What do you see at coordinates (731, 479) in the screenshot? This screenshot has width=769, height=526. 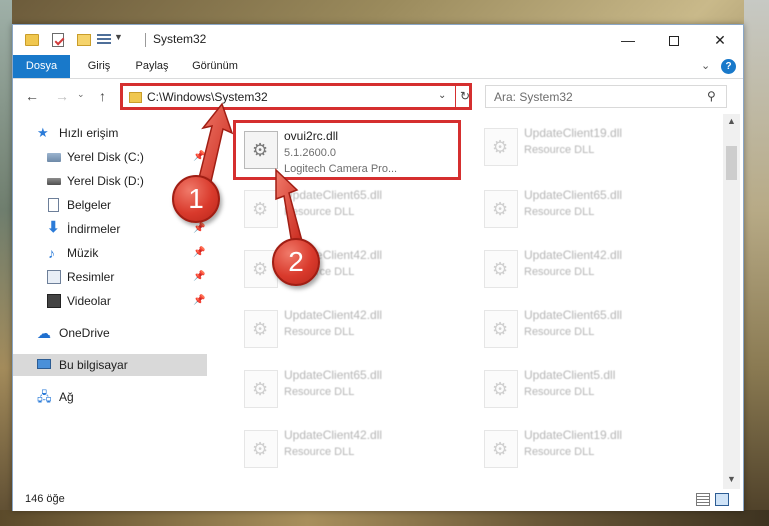 I see `scroll-down-icon: ▼` at bounding box center [731, 479].